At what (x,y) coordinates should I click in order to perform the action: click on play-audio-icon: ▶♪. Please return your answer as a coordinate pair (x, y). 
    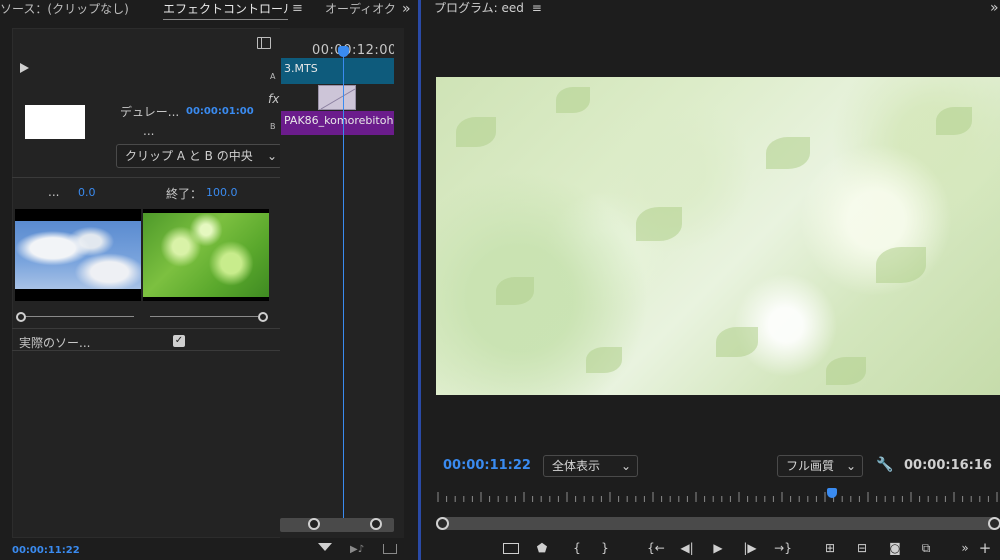
    Looking at the image, I should click on (358, 550).